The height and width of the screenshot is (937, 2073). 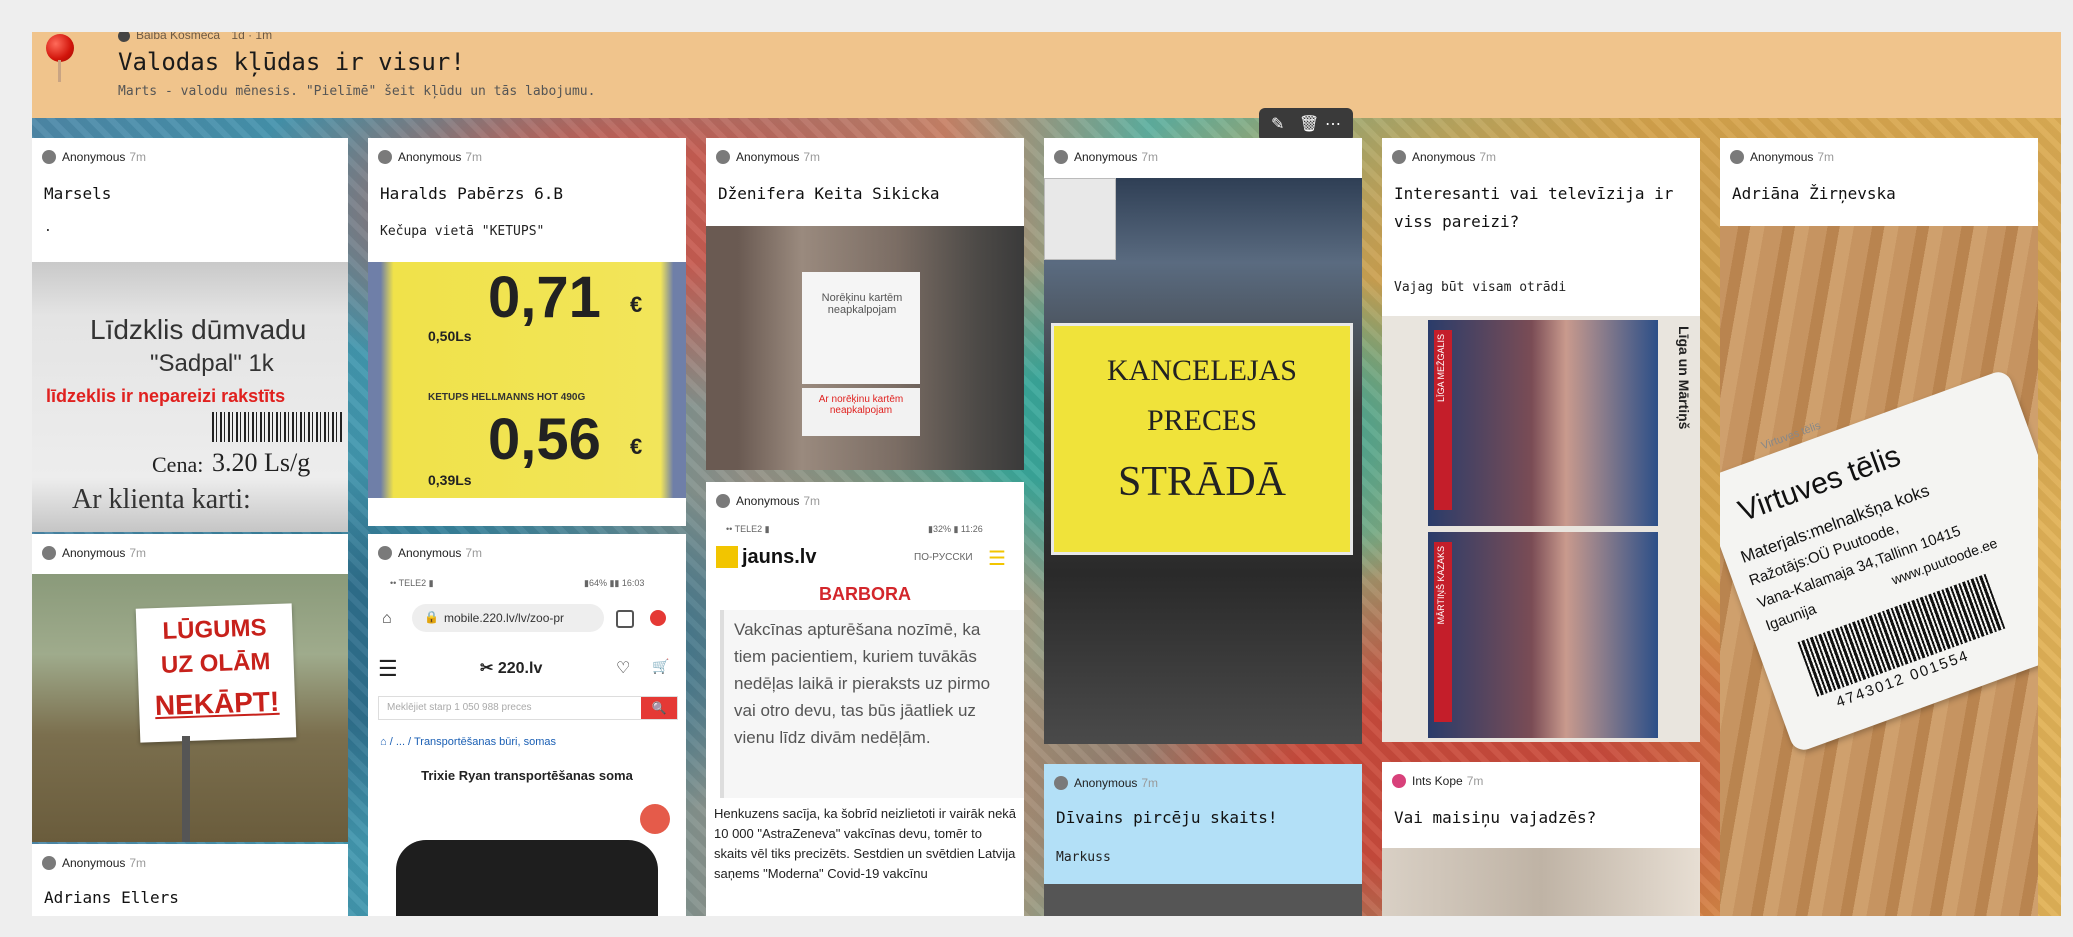 What do you see at coordinates (1333, 124) in the screenshot?
I see `more-dots-icon: ⋯` at bounding box center [1333, 124].